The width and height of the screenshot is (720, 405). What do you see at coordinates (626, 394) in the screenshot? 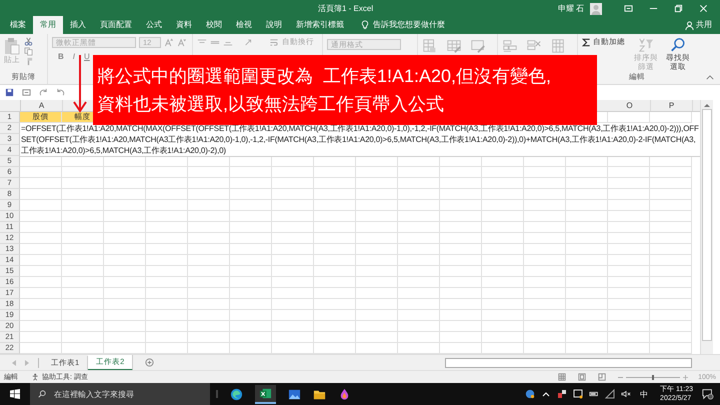
I see `muted-speaker-icon` at bounding box center [626, 394].